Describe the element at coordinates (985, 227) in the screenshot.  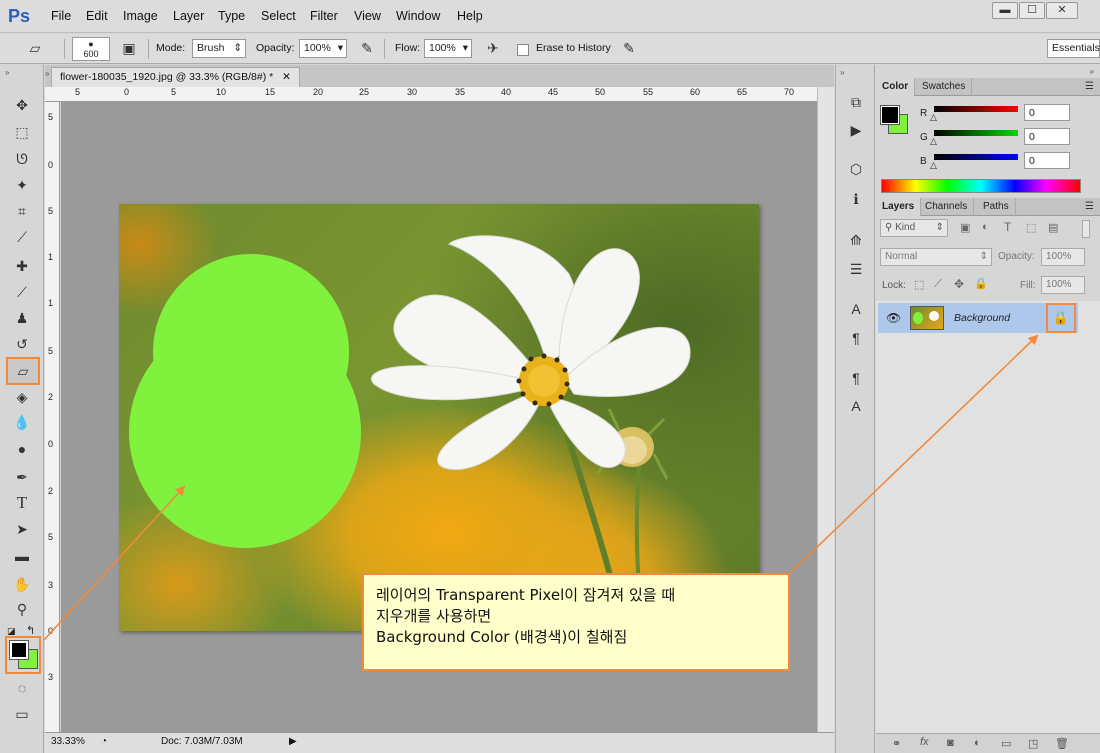
I see `filter-adjustment-icon: ◐` at that location.